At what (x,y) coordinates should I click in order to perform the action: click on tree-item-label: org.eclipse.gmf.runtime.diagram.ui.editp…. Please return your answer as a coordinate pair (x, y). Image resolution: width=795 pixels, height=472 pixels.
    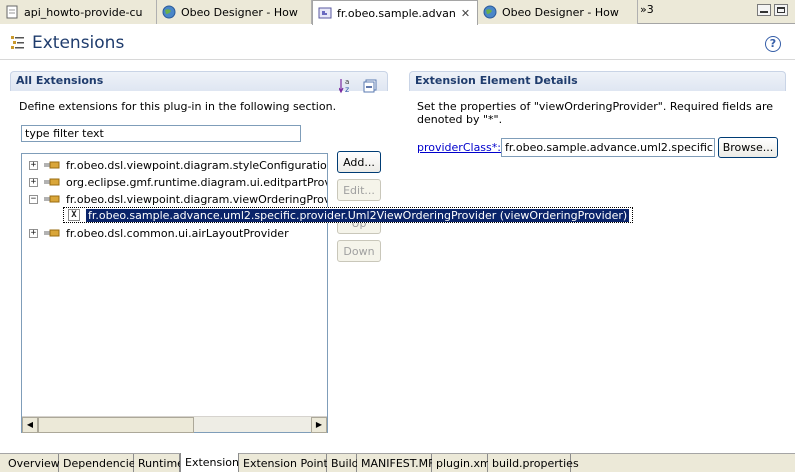
    Looking at the image, I should click on (196, 182).